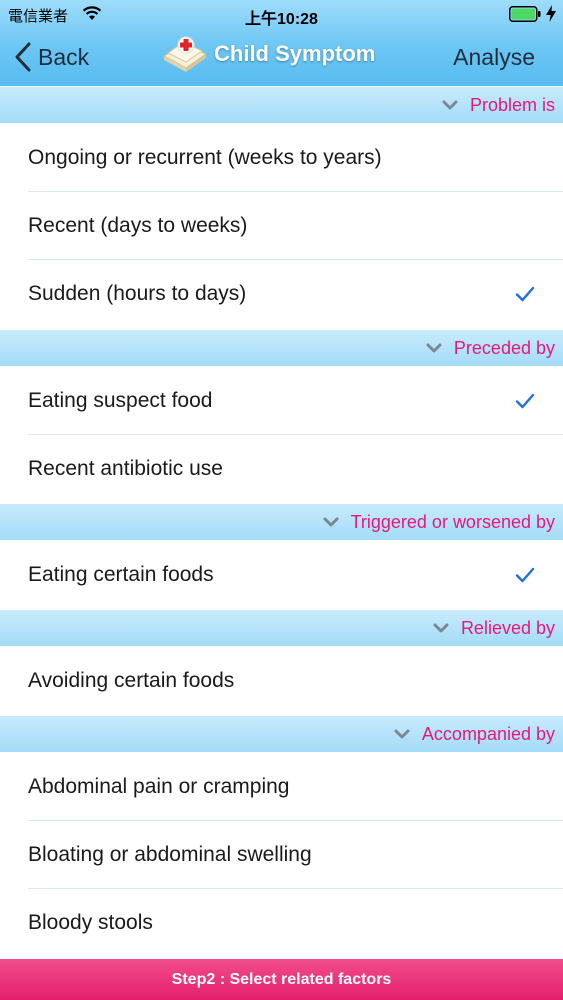 The height and width of the screenshot is (1000, 563). What do you see at coordinates (504, 347) in the screenshot?
I see `section-label: Preceded by` at bounding box center [504, 347].